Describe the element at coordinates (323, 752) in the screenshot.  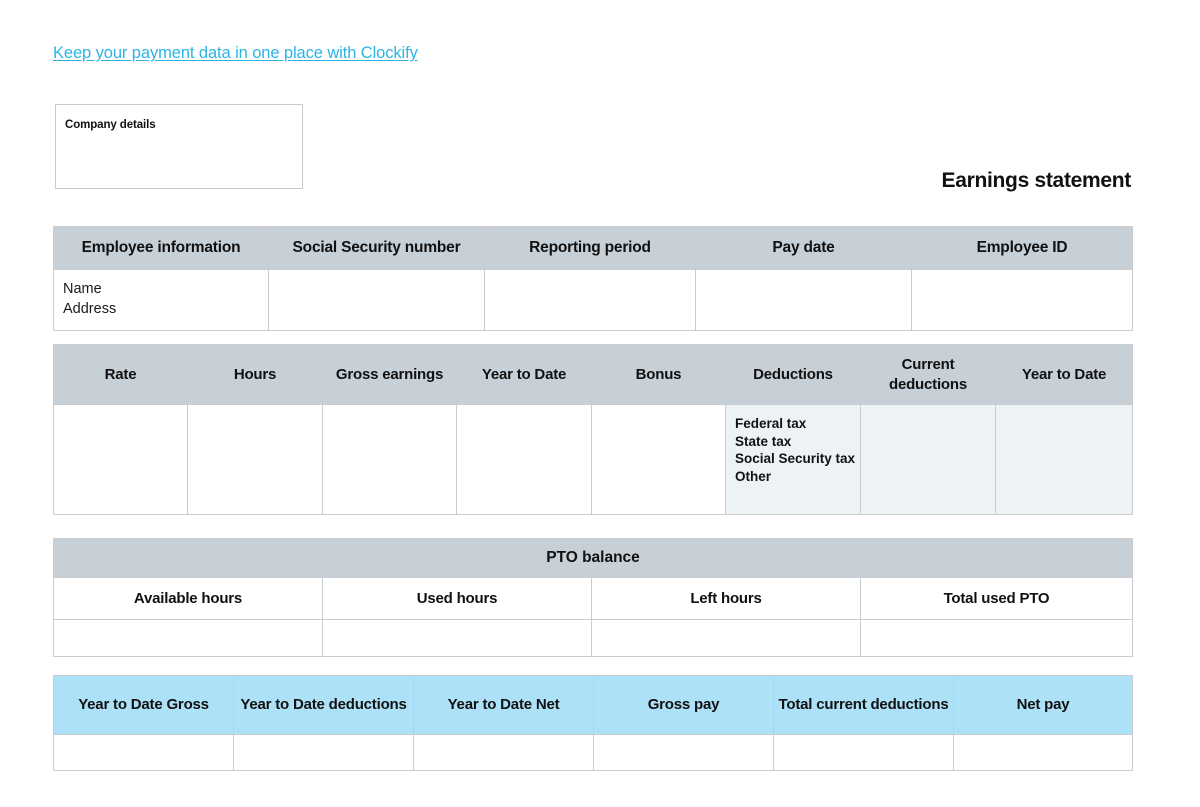
I see `cell-ytd-deductions` at that location.